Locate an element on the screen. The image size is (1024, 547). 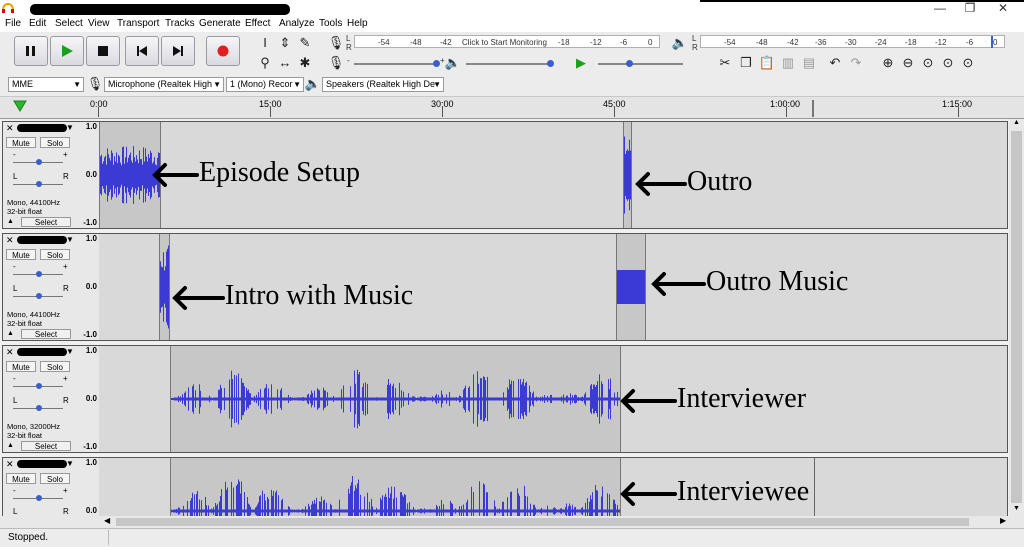
skip-start-button is located at coordinates (142, 51).